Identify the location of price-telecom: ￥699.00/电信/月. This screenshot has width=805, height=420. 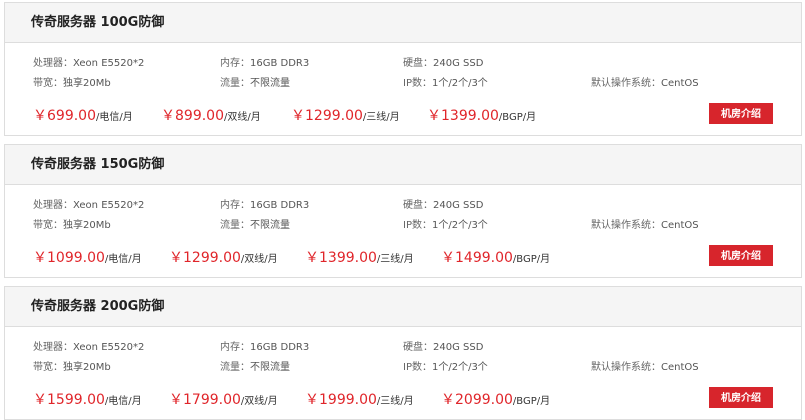
(83, 116).